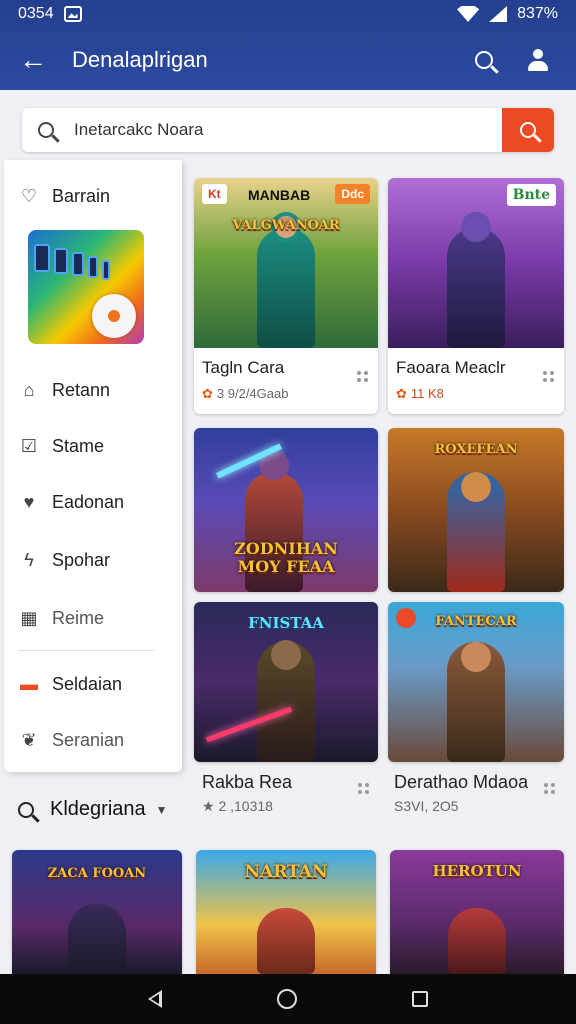 The width and height of the screenshot is (576, 1024). I want to click on sidebar-item-reime: ▦ Reime, so click(93, 618).